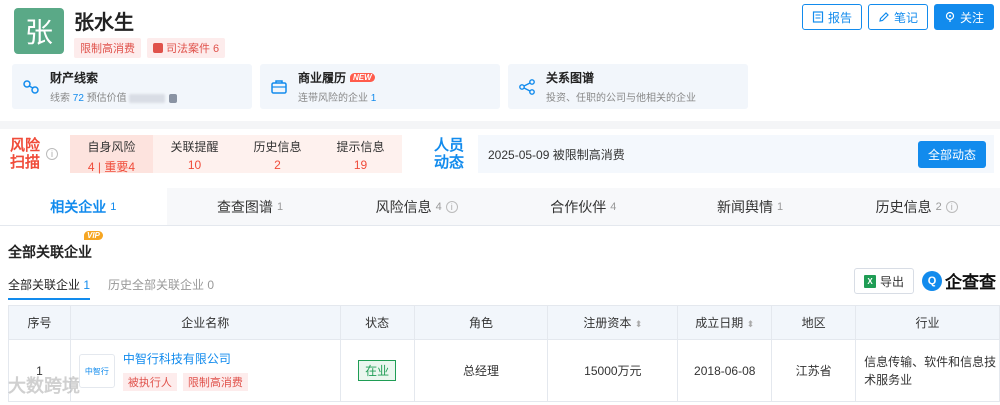 This screenshot has width=1000, height=405. What do you see at coordinates (205, 322) in the screenshot?
I see `col-company: 企业名称` at bounding box center [205, 322].